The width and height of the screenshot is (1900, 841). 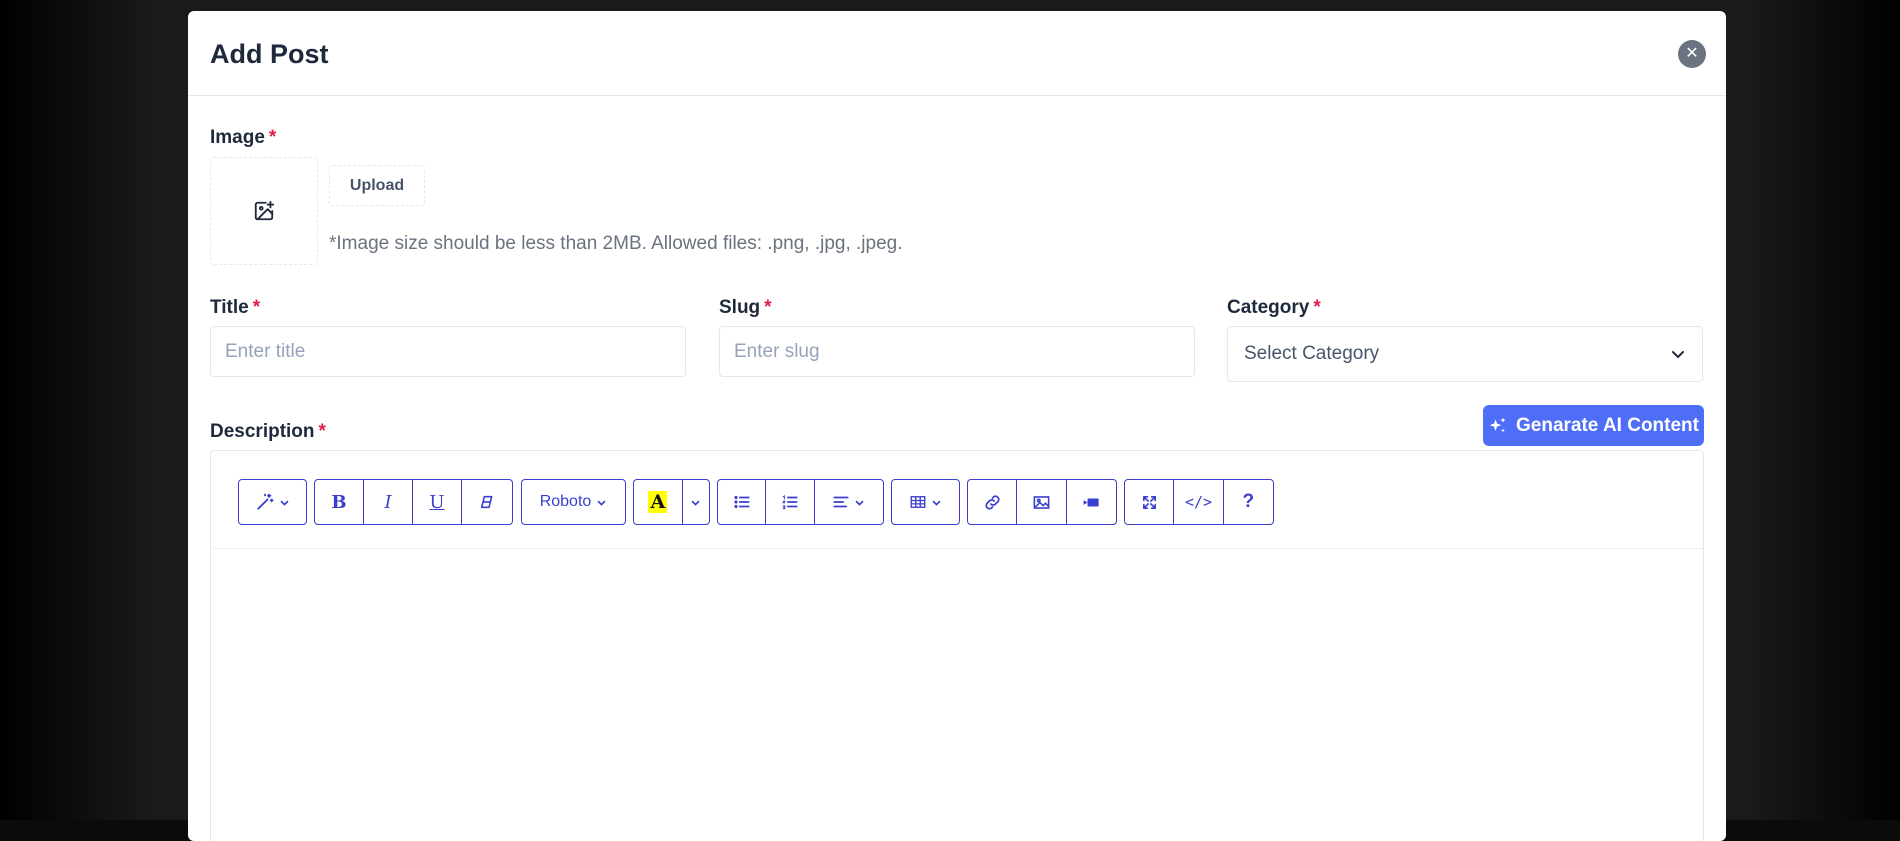 I want to click on font-name-label: Roboto, so click(x=565, y=501).